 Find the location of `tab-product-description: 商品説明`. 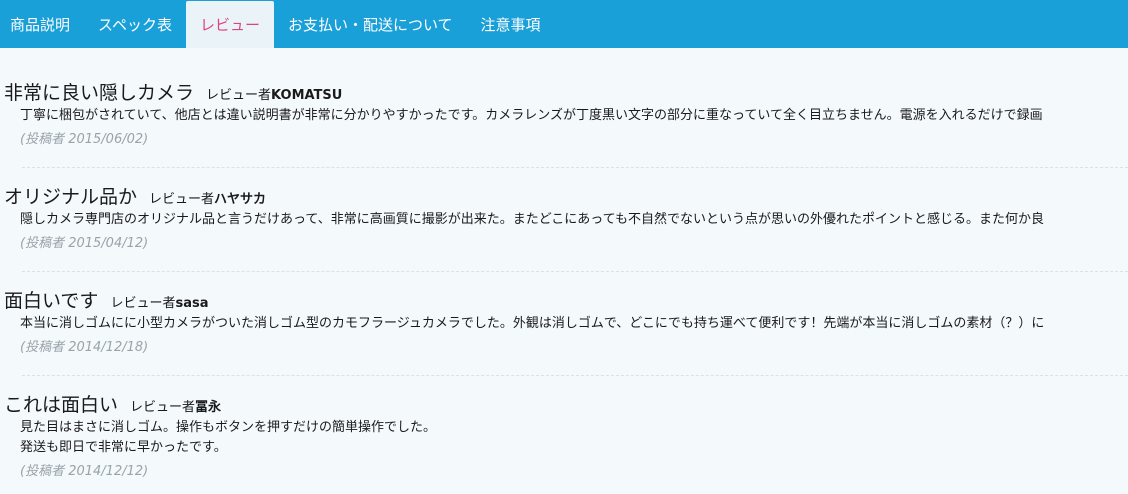

tab-product-description: 商品説明 is located at coordinates (42, 24).